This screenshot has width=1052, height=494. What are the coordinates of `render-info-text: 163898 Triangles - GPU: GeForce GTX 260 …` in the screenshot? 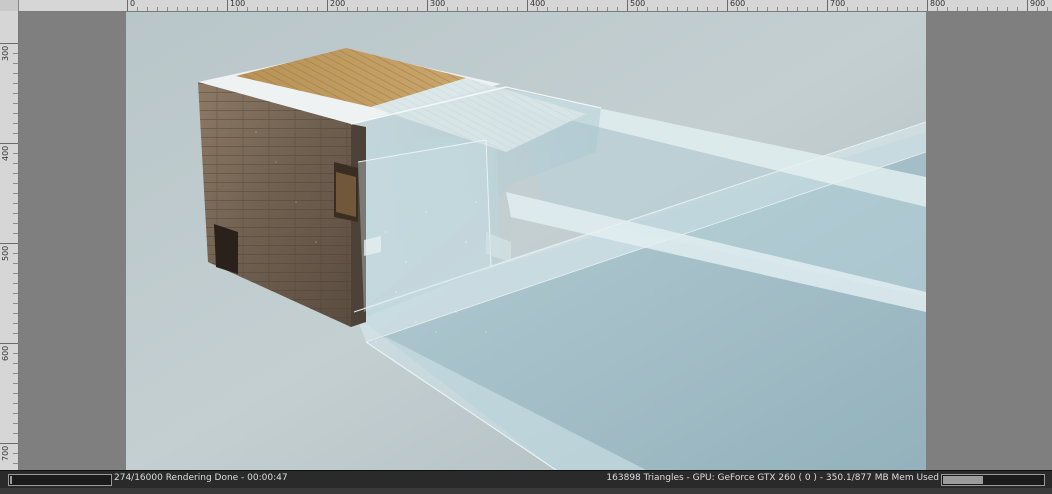 It's located at (772, 478).